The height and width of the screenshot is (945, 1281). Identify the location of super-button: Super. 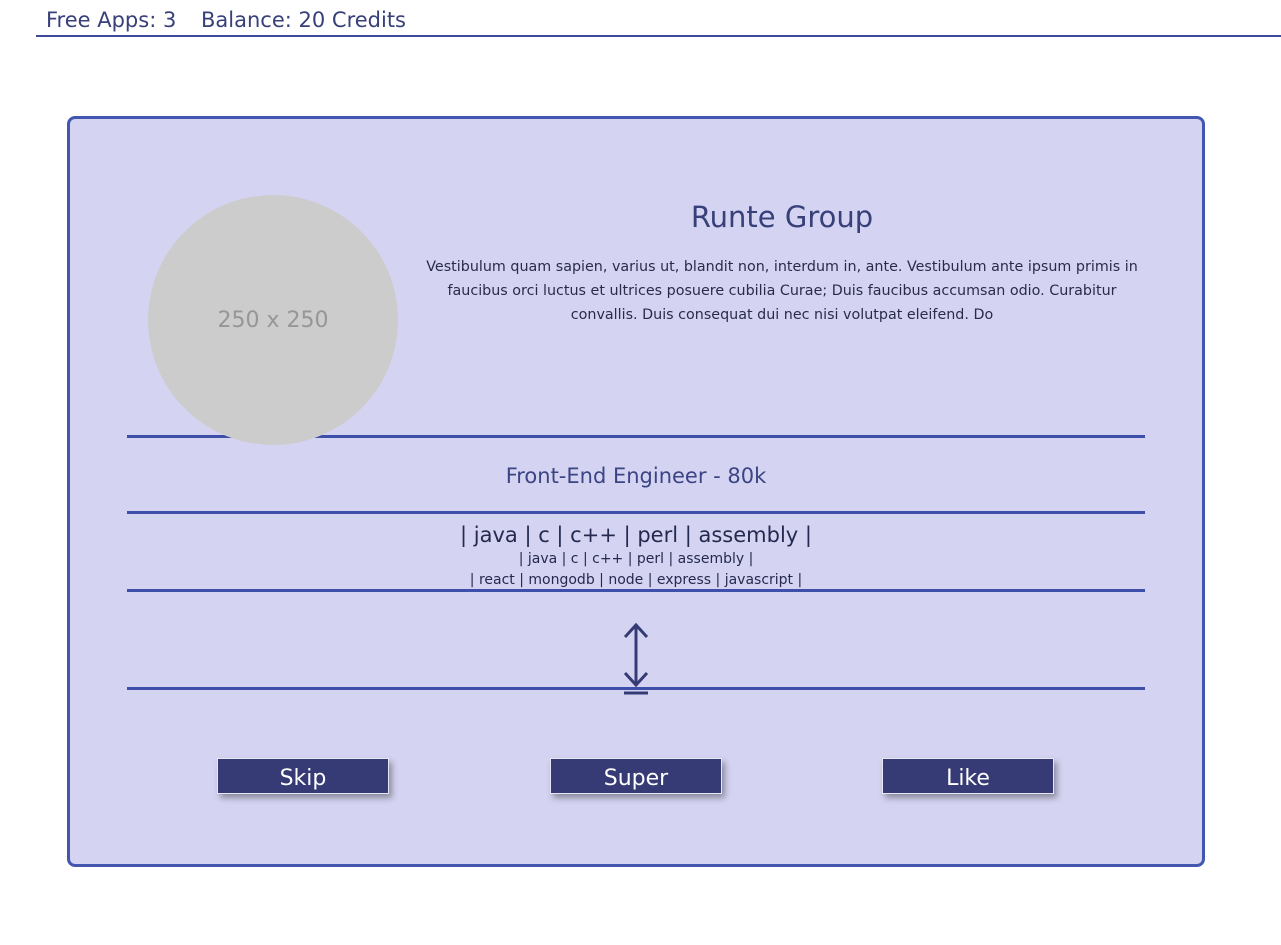
(636, 776).